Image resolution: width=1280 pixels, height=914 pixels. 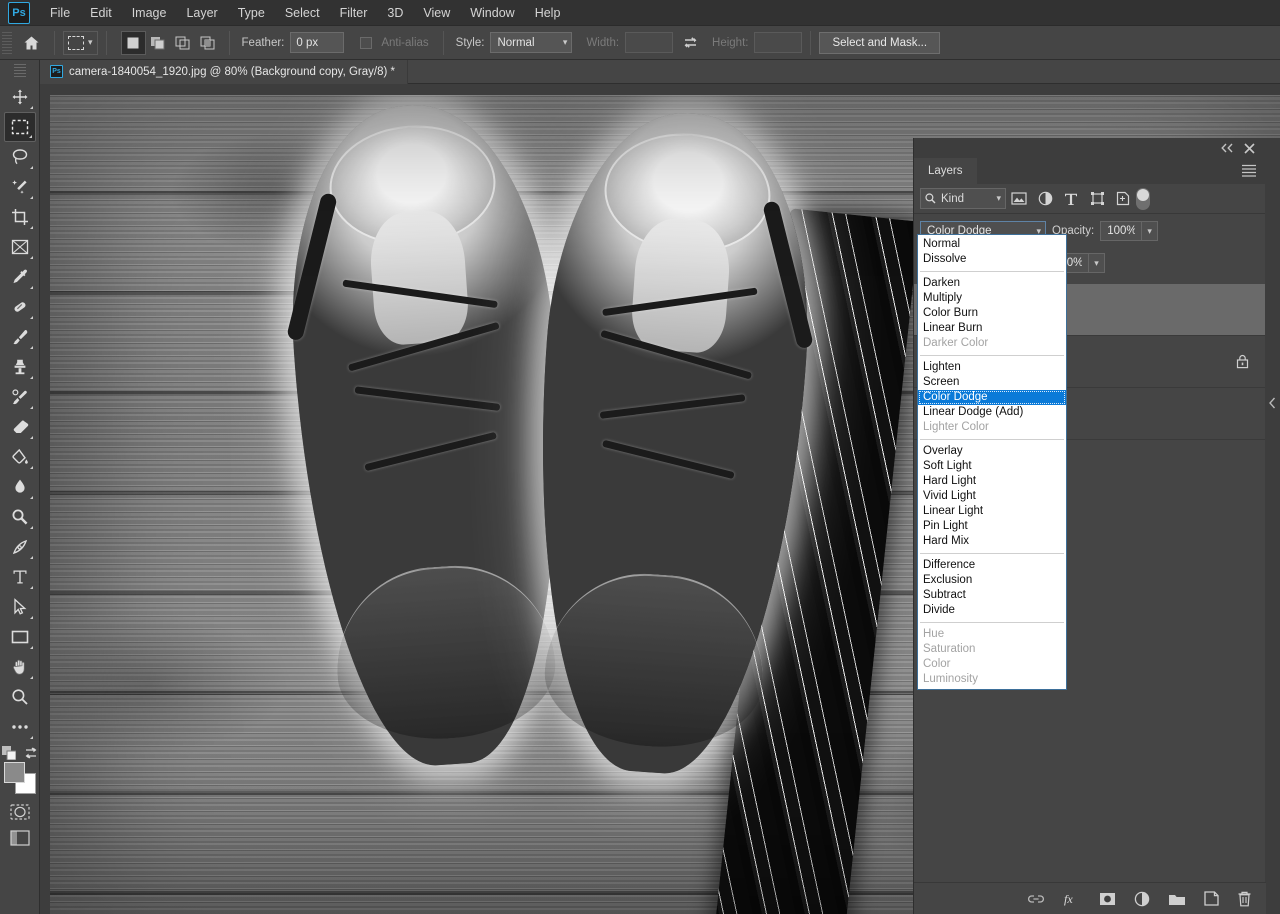 I want to click on menu-edit: Edit, so click(x=101, y=13).